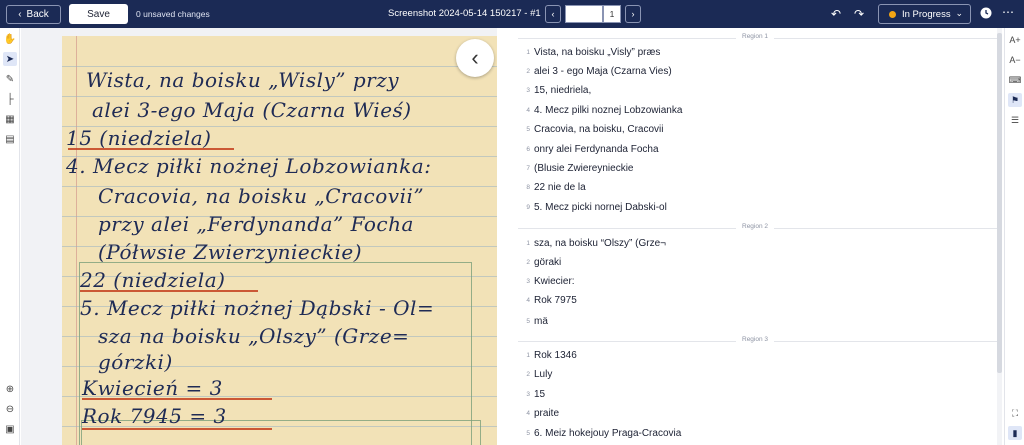 The width and height of the screenshot is (1024, 445). What do you see at coordinates (999, 203) in the screenshot?
I see `scrollbar-thumb` at bounding box center [999, 203].